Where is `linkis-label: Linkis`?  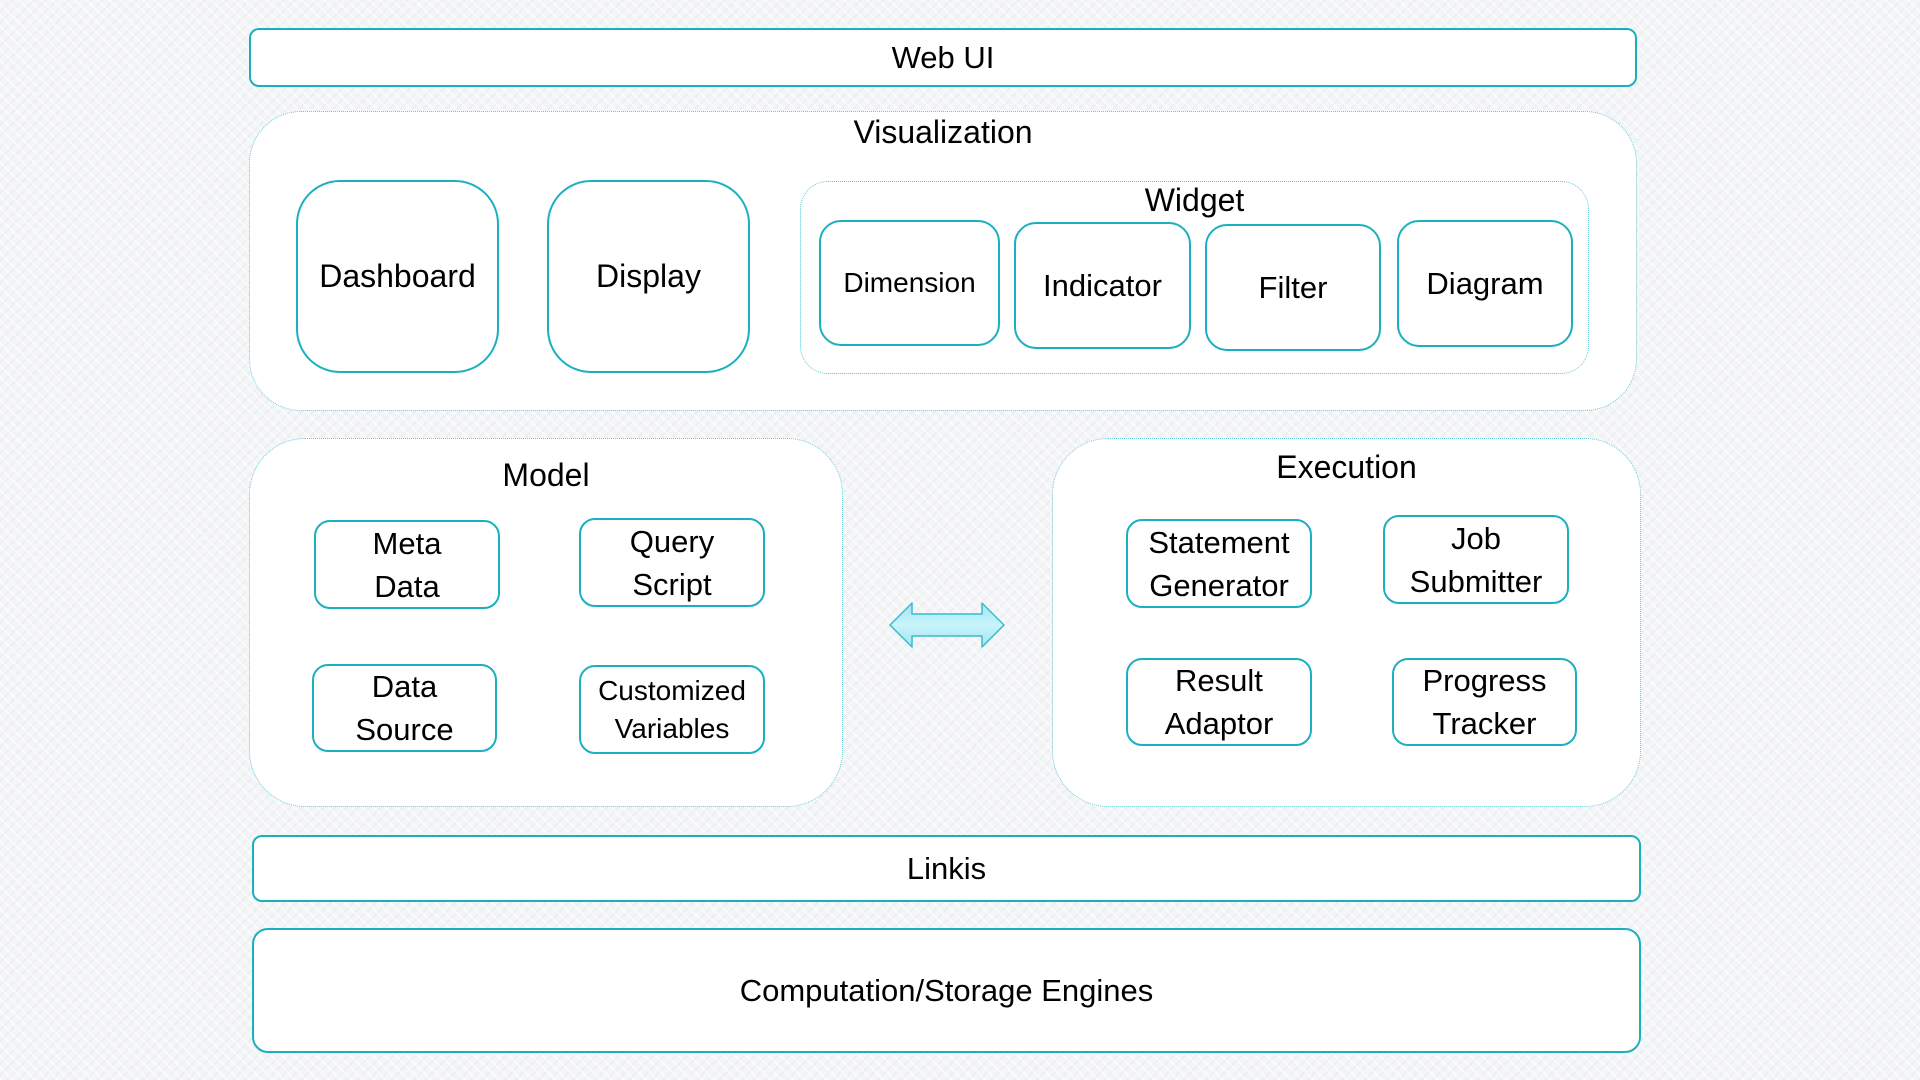 linkis-label: Linkis is located at coordinates (946, 868).